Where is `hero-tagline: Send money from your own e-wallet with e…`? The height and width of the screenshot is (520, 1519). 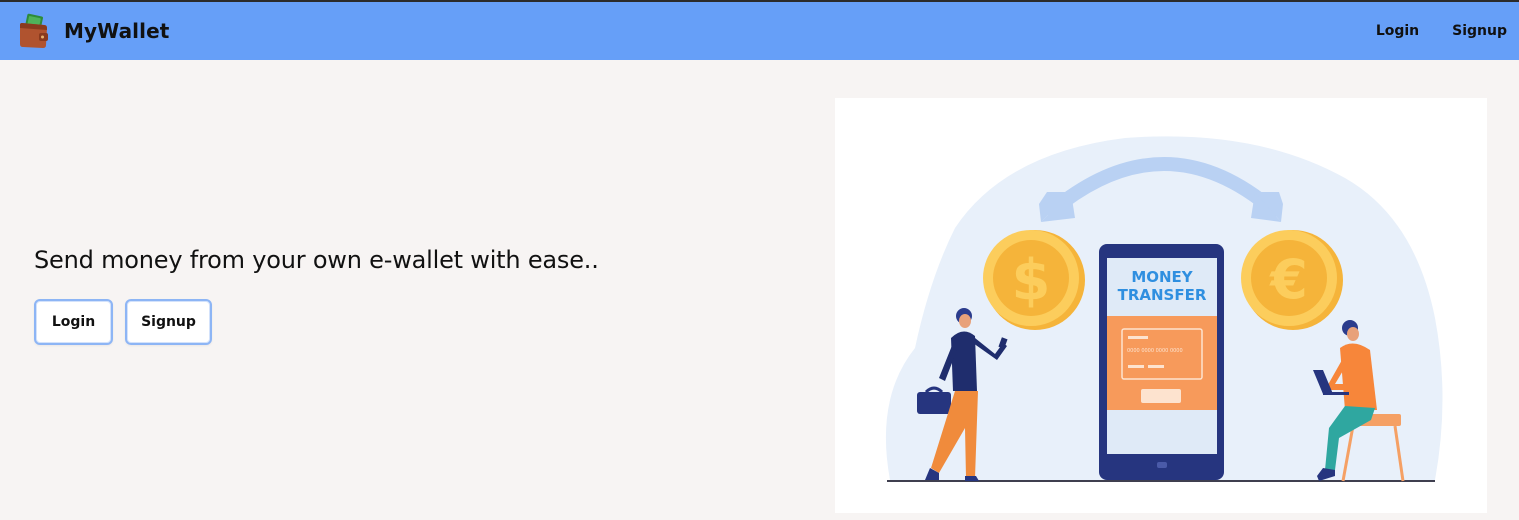
hero-tagline: Send money from your own e-wallet with e… is located at coordinates (316, 260).